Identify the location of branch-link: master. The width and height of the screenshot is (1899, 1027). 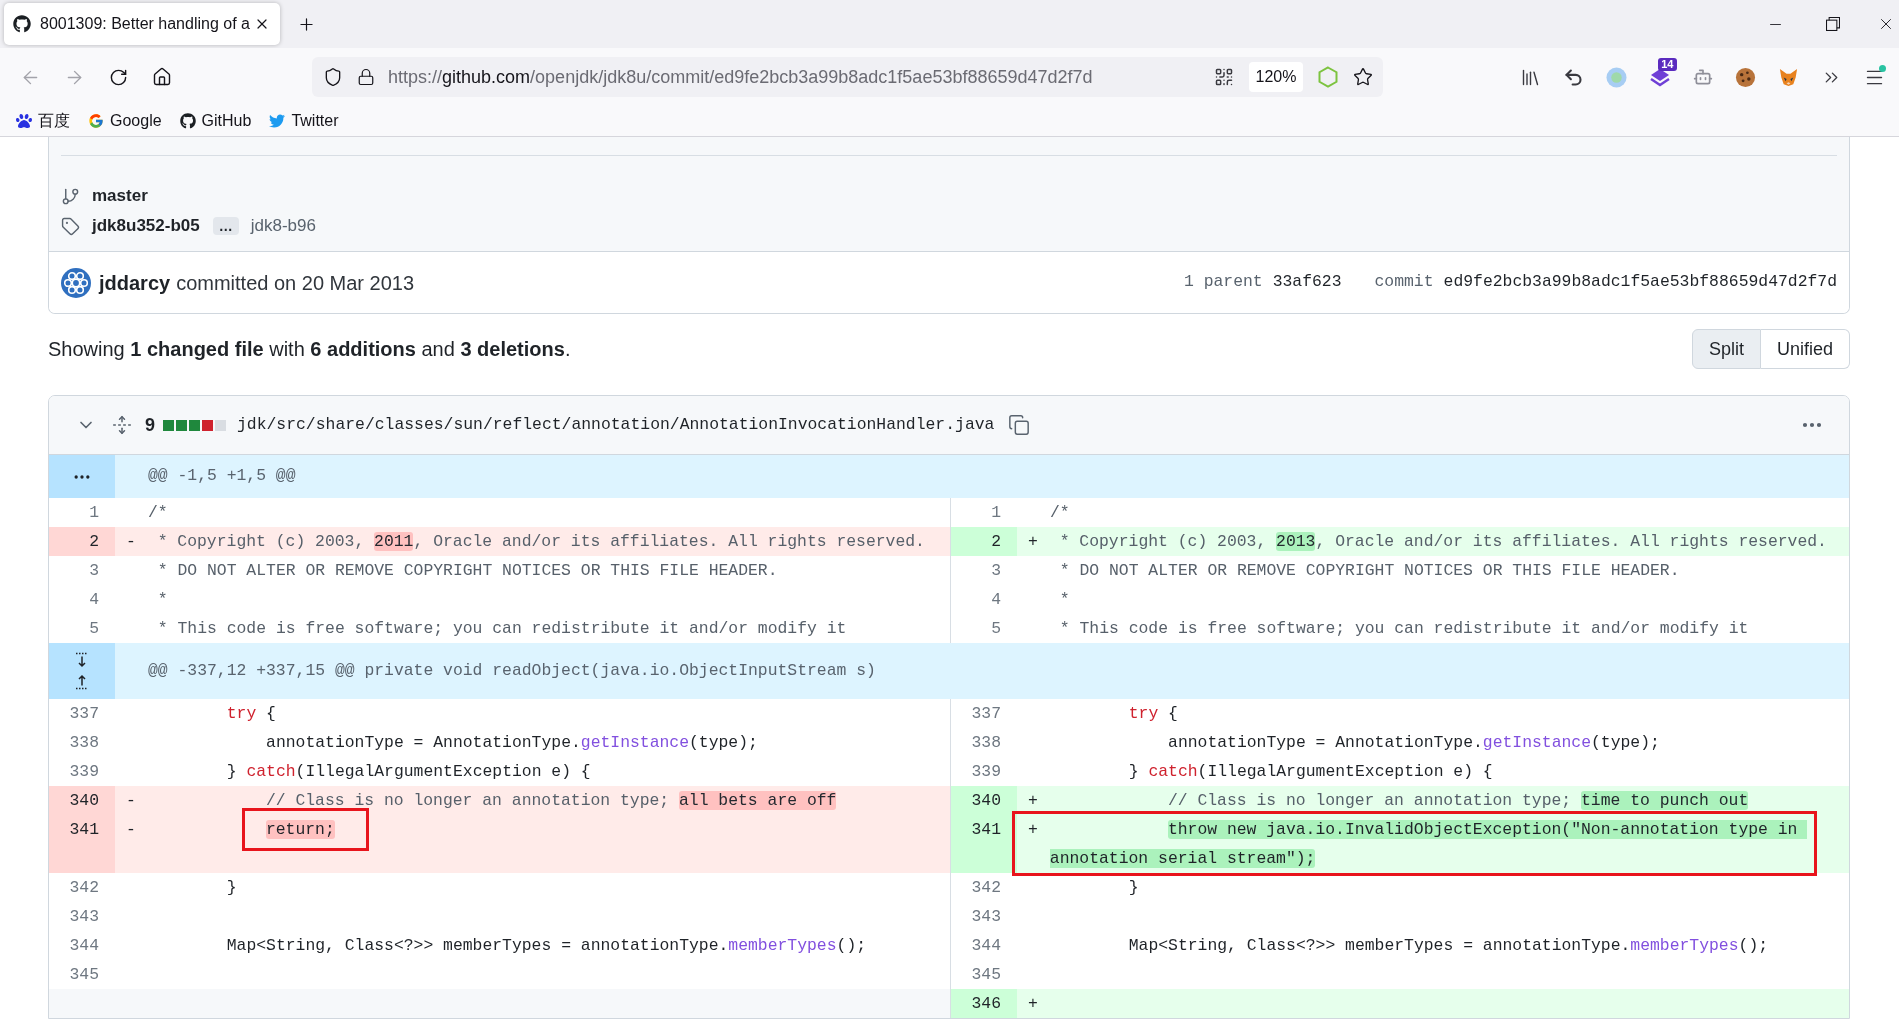
(120, 196).